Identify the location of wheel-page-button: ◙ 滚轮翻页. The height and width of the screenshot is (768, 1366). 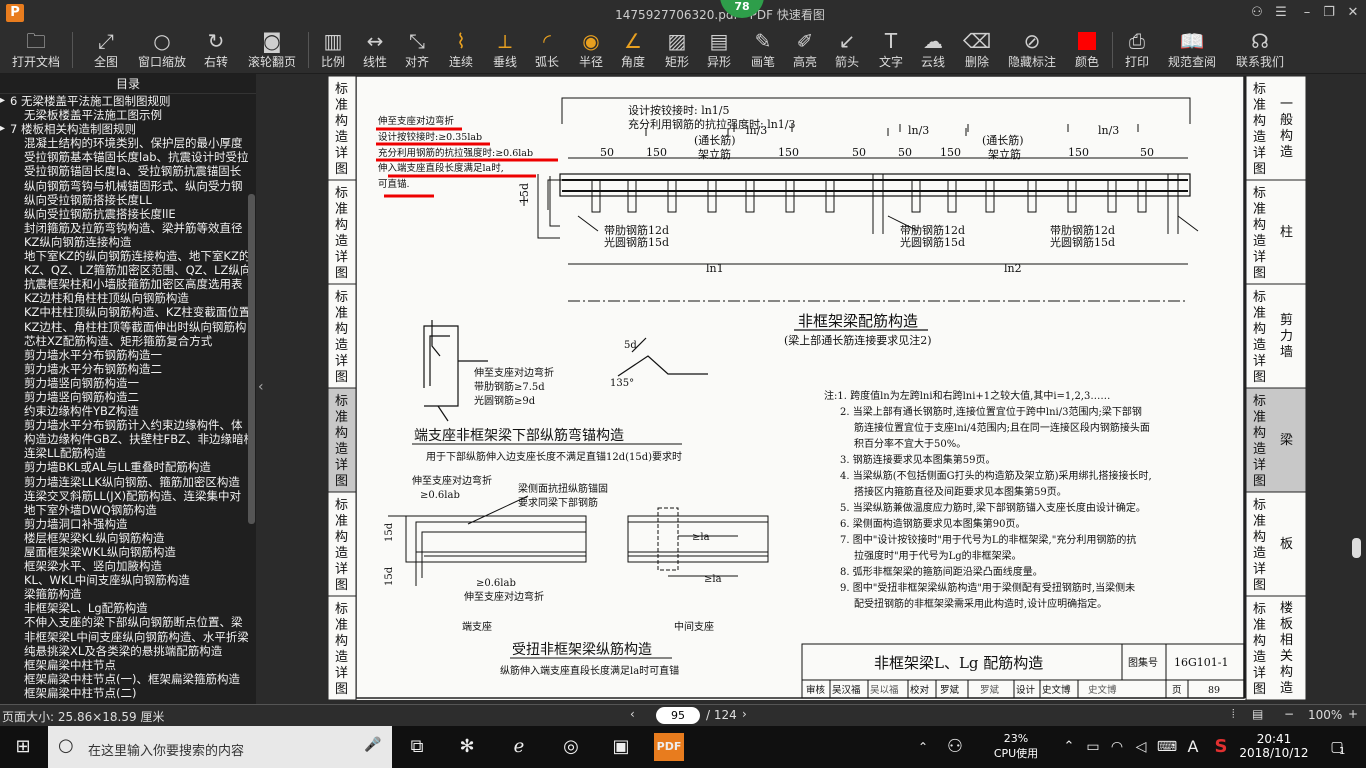
(272, 50).